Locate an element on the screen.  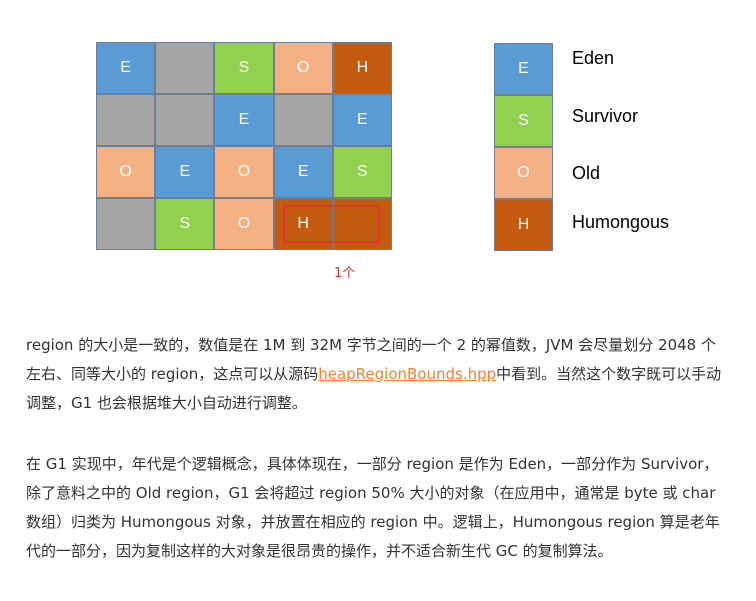
legend-swatches: E S O H is located at coordinates (523, 147).